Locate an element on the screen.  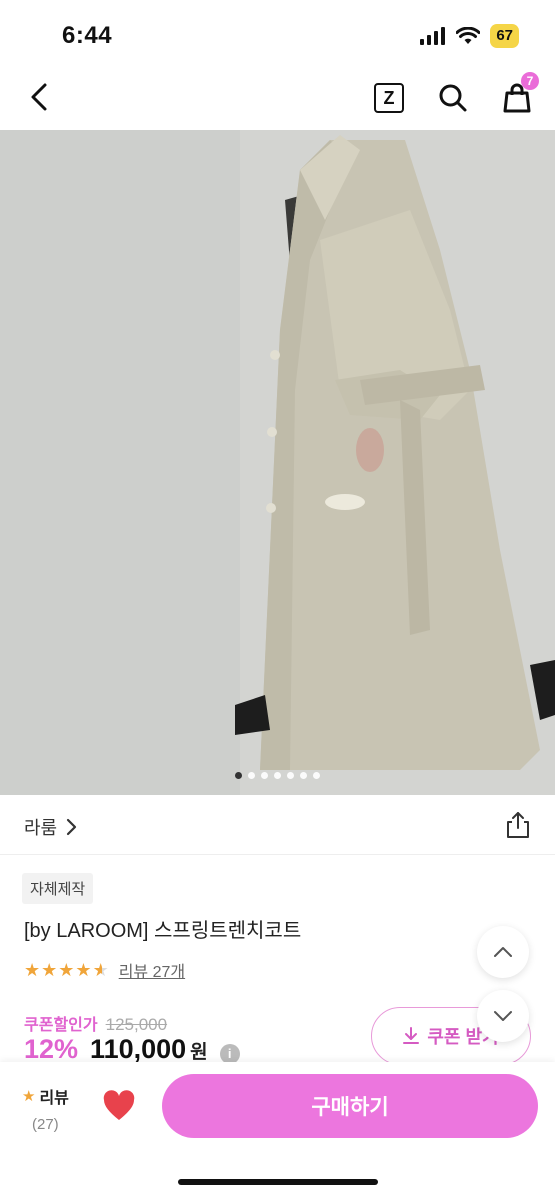
rating-stars: ★ ★ ★ ★ ★ is located at coordinates (66, 970).